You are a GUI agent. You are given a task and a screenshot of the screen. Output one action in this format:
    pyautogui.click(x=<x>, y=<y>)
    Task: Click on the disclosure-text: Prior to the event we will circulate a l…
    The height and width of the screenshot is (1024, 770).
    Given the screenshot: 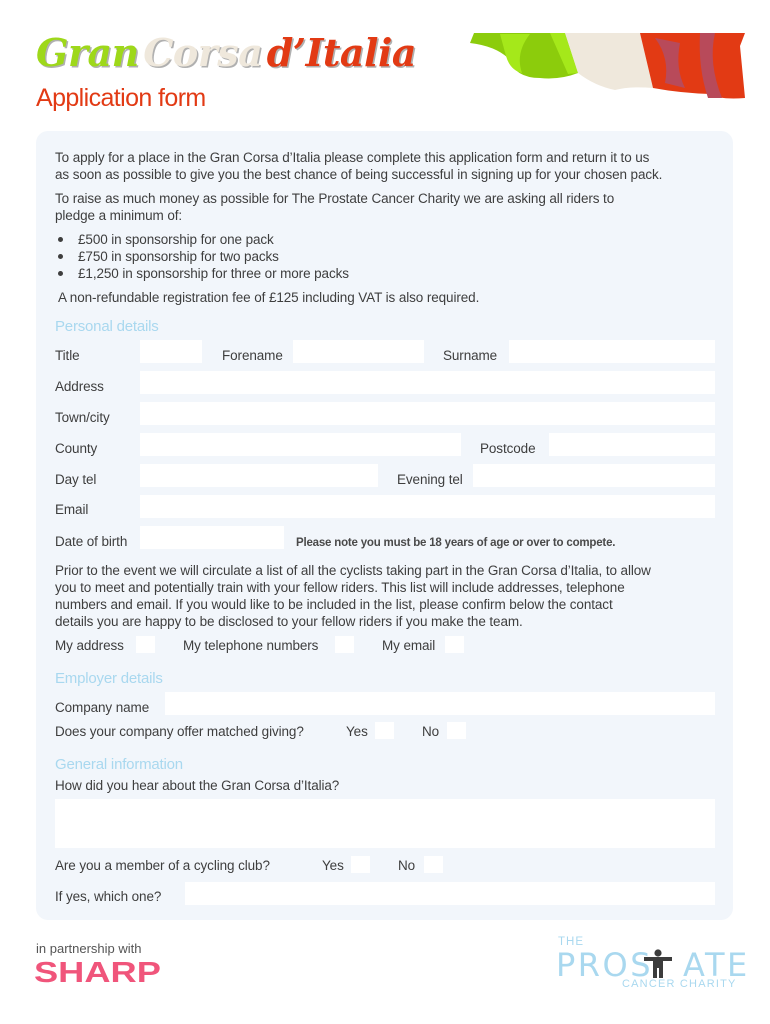 What is the action you would take?
    pyautogui.click(x=353, y=570)
    